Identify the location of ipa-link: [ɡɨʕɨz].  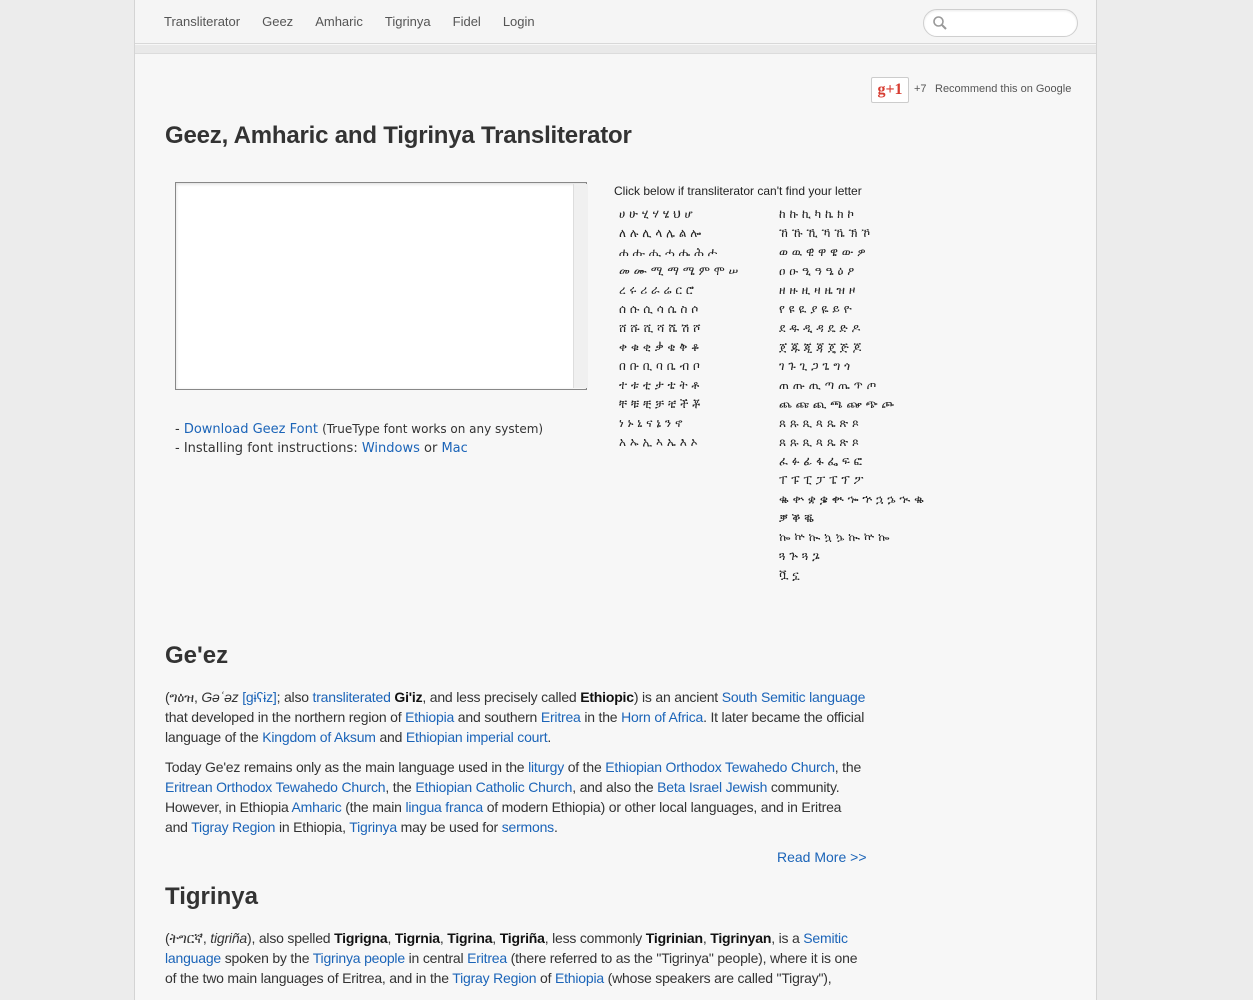
(259, 697).